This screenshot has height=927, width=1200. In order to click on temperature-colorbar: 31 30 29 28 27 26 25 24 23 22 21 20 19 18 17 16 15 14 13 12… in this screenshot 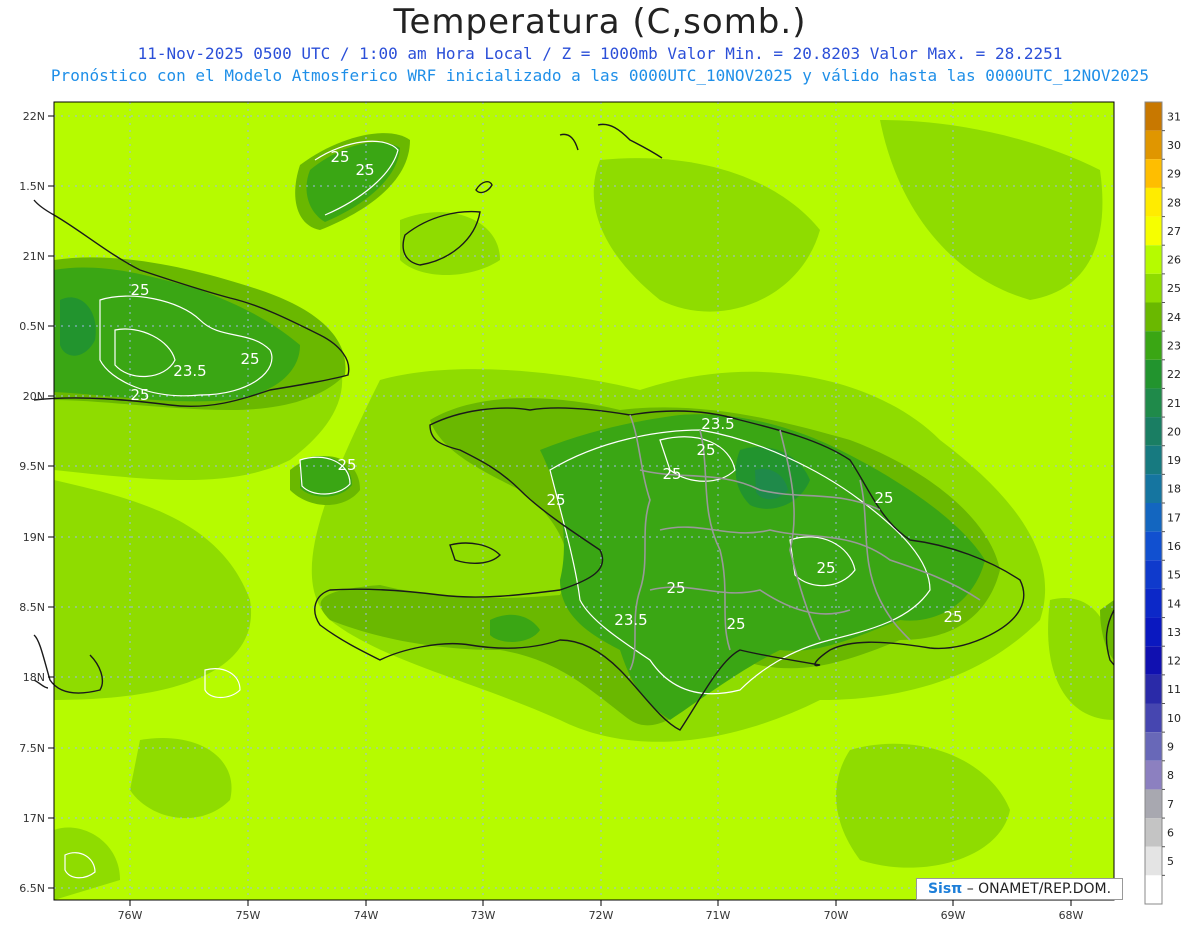, I will do `click(1162, 503)`.